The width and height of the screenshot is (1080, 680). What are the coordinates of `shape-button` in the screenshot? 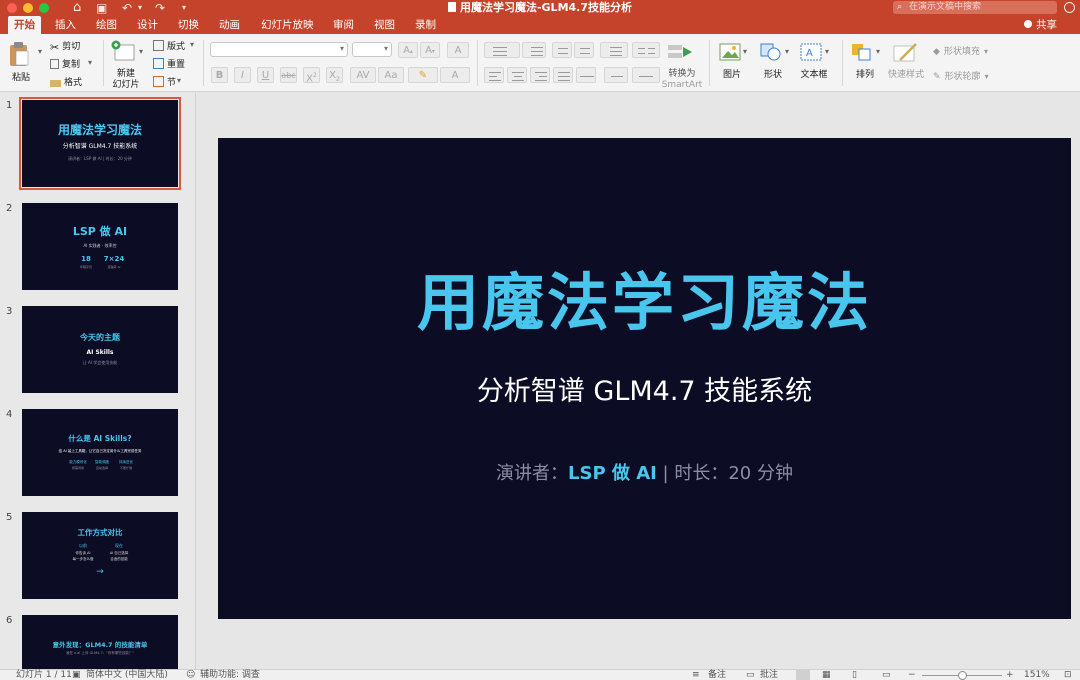 It's located at (771, 53).